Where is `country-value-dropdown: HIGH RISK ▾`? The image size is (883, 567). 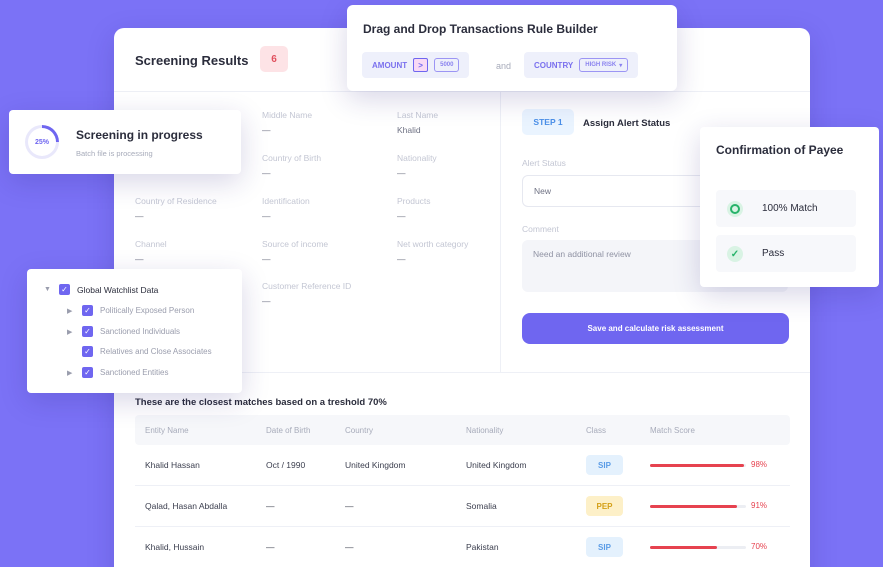 country-value-dropdown: HIGH RISK ▾ is located at coordinates (604, 65).